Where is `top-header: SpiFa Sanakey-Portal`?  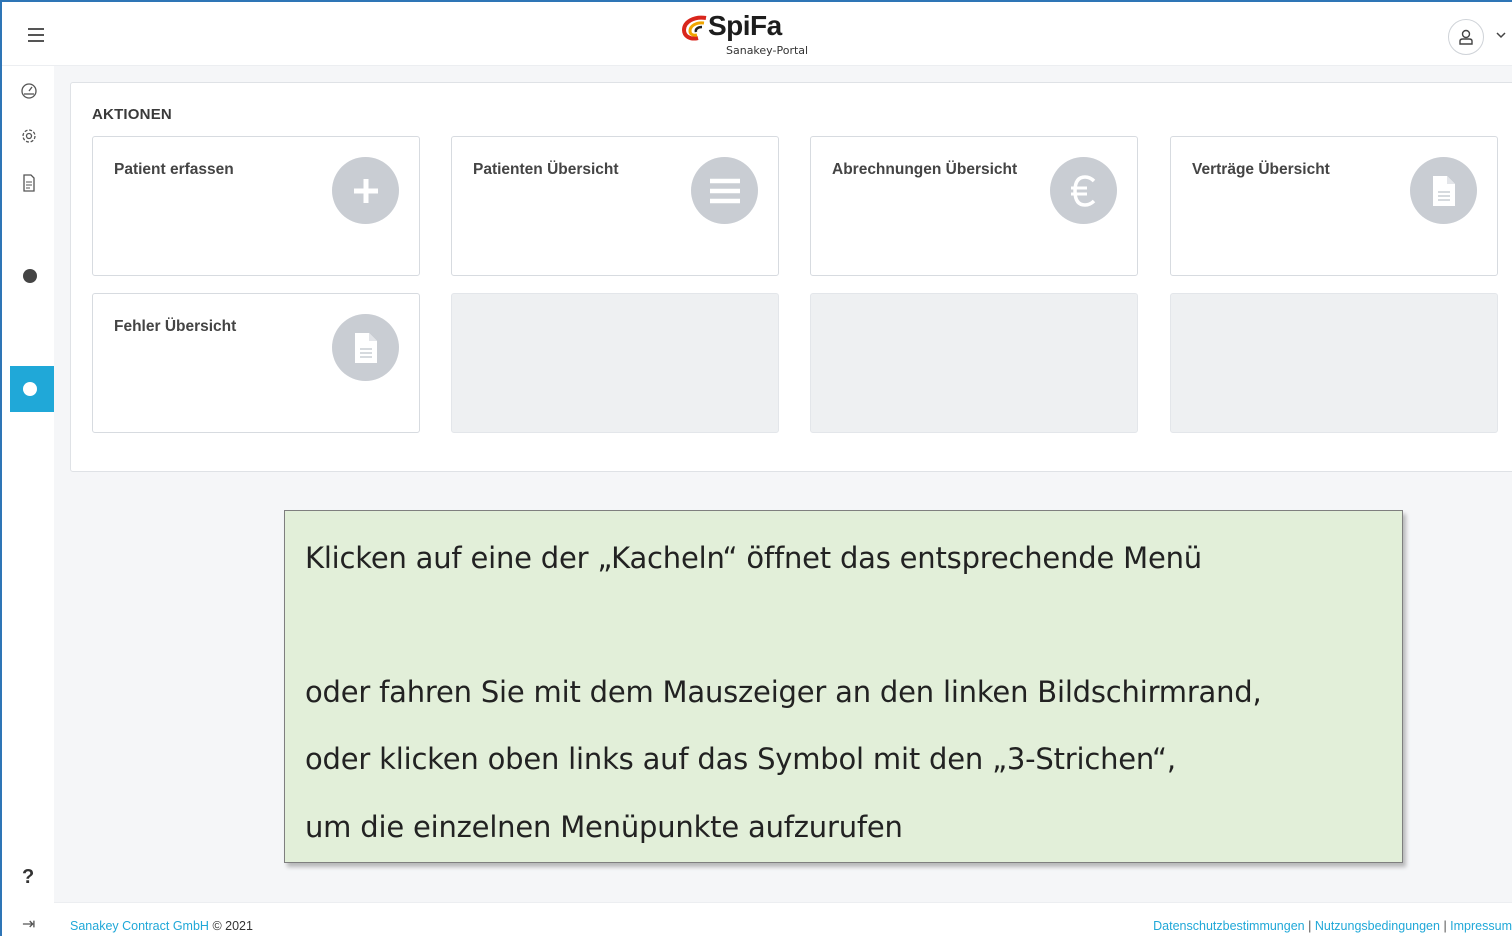
top-header: SpiFa Sanakey-Portal is located at coordinates (757, 34).